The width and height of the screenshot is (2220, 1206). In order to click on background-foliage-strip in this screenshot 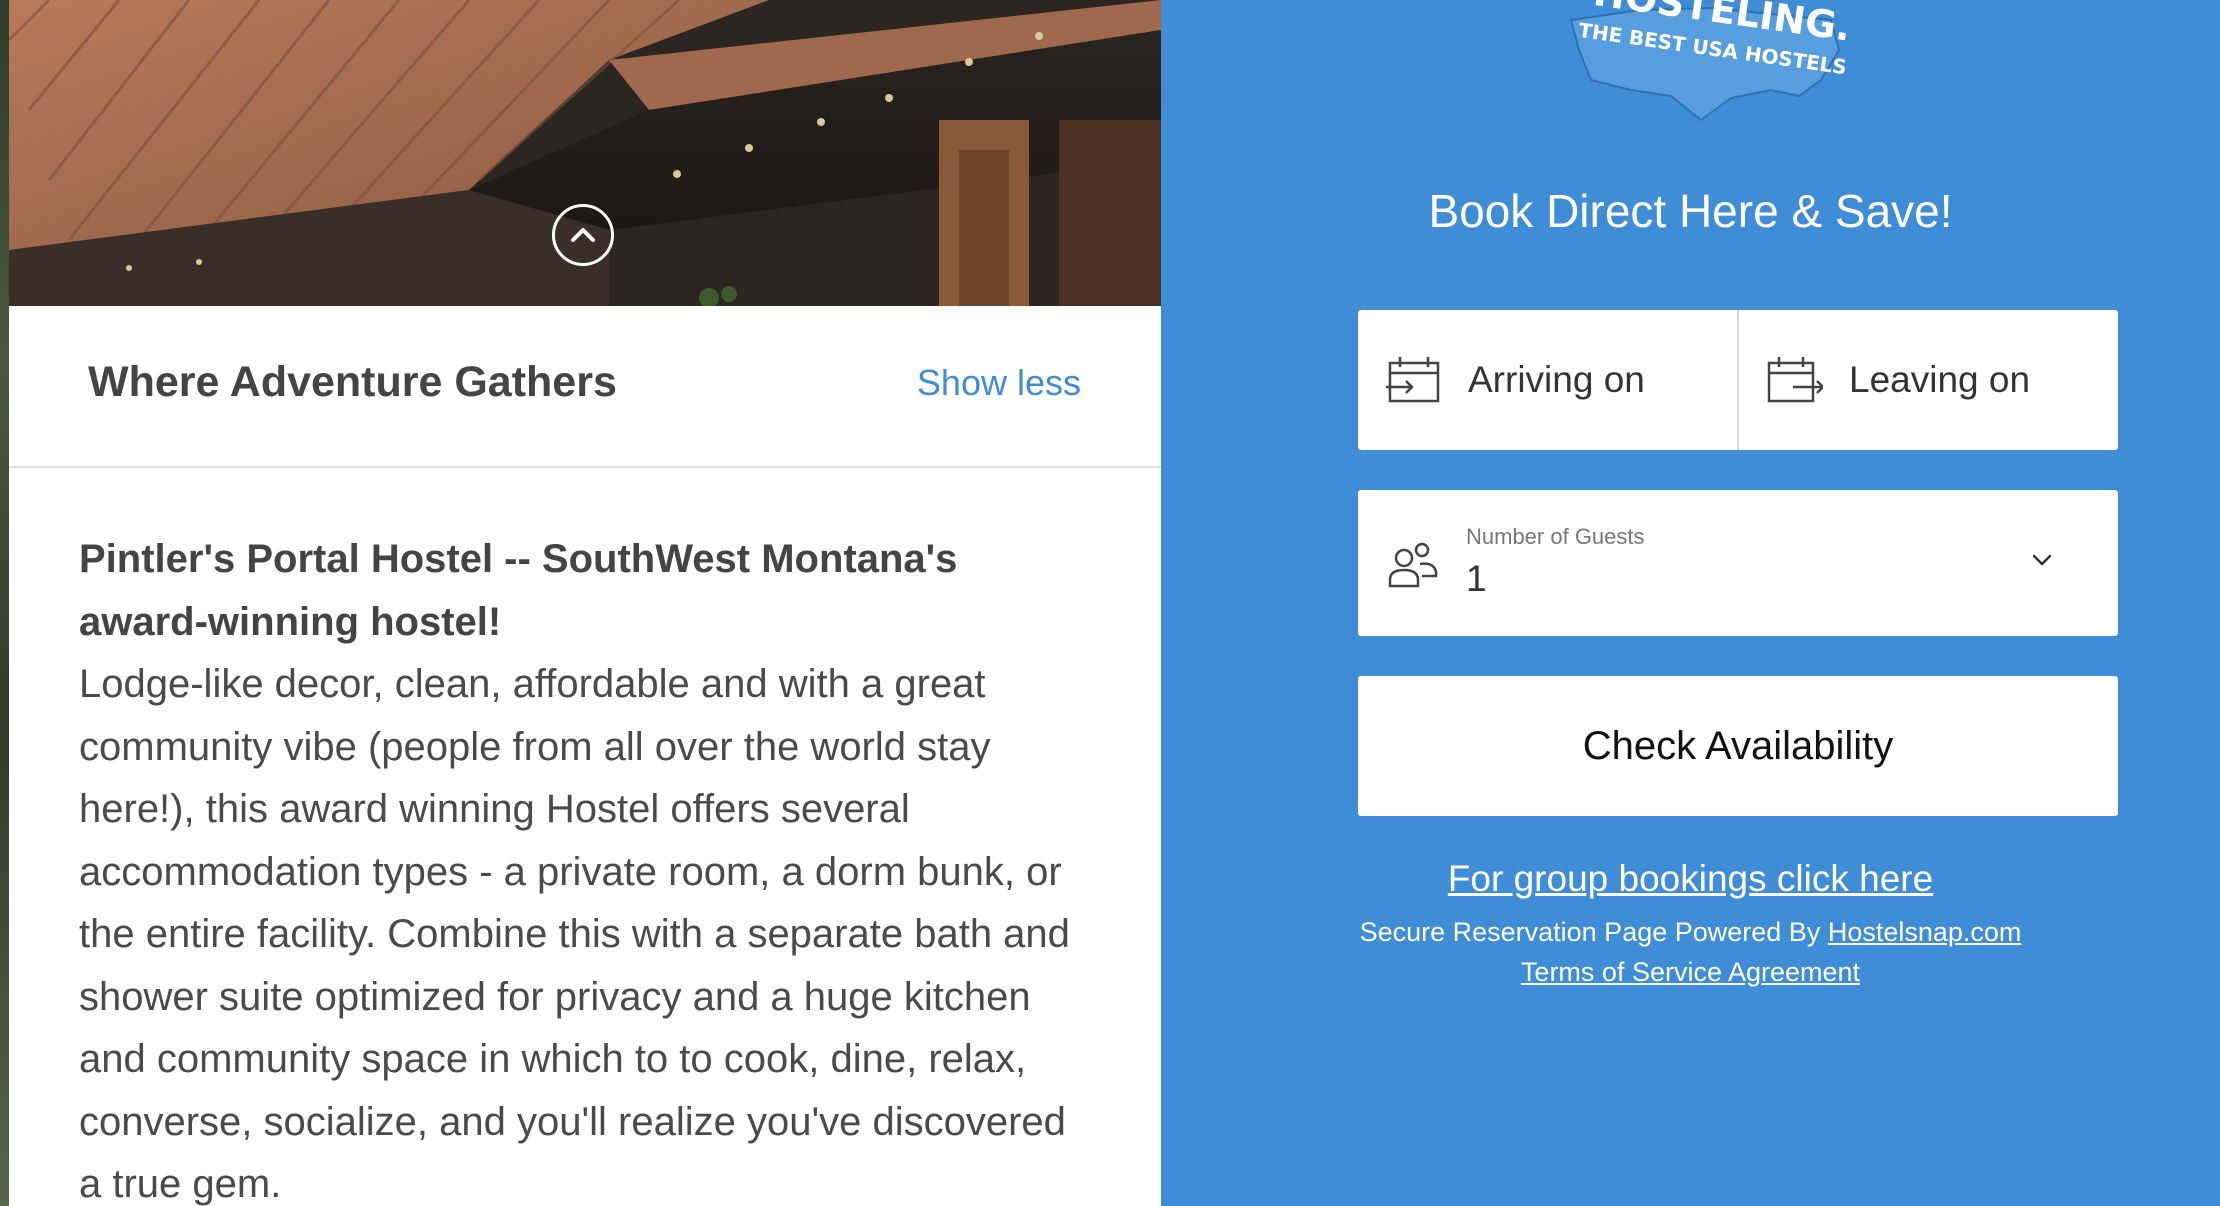, I will do `click(4, 603)`.